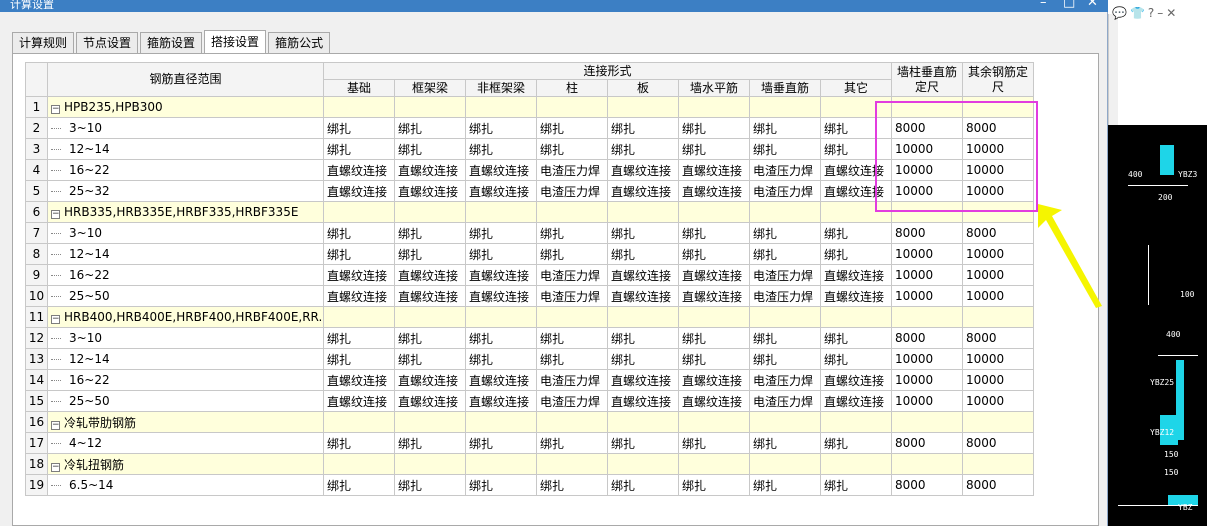 This screenshot has width=1207, height=526. What do you see at coordinates (530, 107) in the screenshot?
I see `group-row: 1− HPB235,HPB300` at bounding box center [530, 107].